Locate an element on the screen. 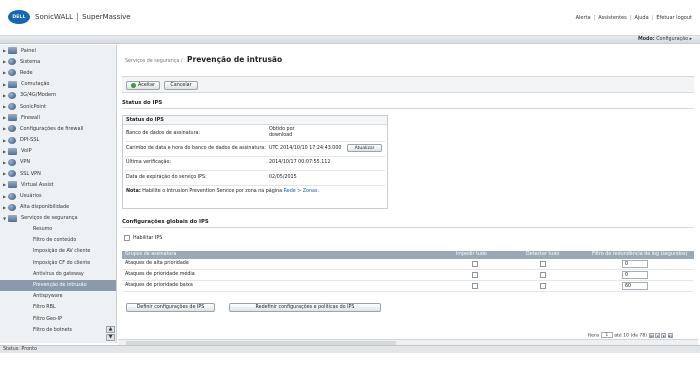 The width and height of the screenshot is (700, 381). sidebar-item: ▶ Usuários is located at coordinates (58, 195).